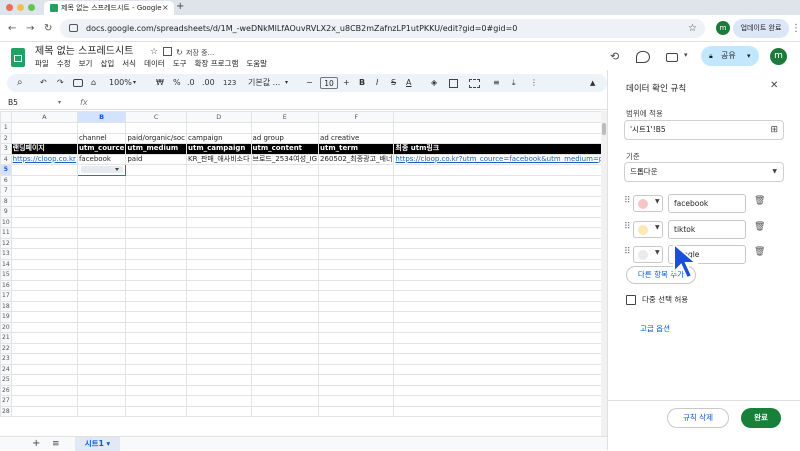  What do you see at coordinates (44, 149) in the screenshot?
I see `grid-cell: 랜딩페이지` at bounding box center [44, 149].